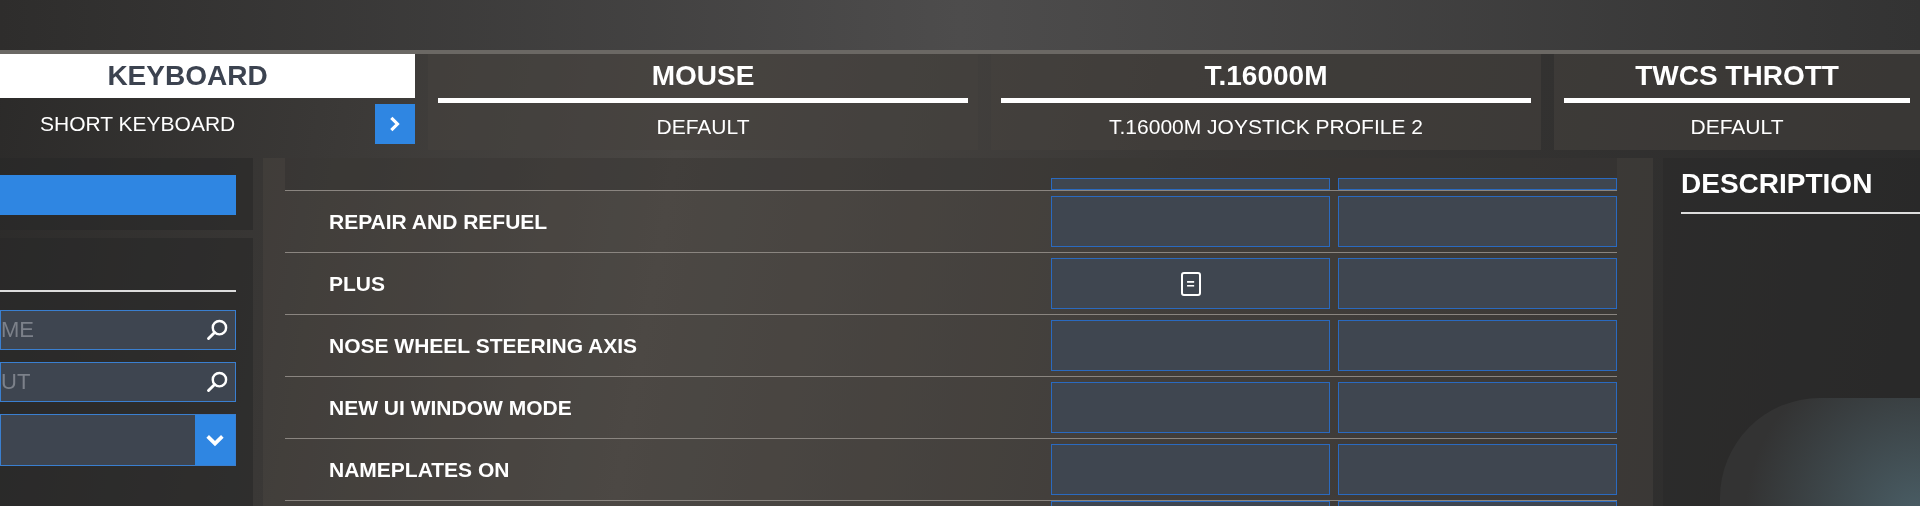 The height and width of the screenshot is (506, 1920). I want to click on dropdown, so click(118, 440).